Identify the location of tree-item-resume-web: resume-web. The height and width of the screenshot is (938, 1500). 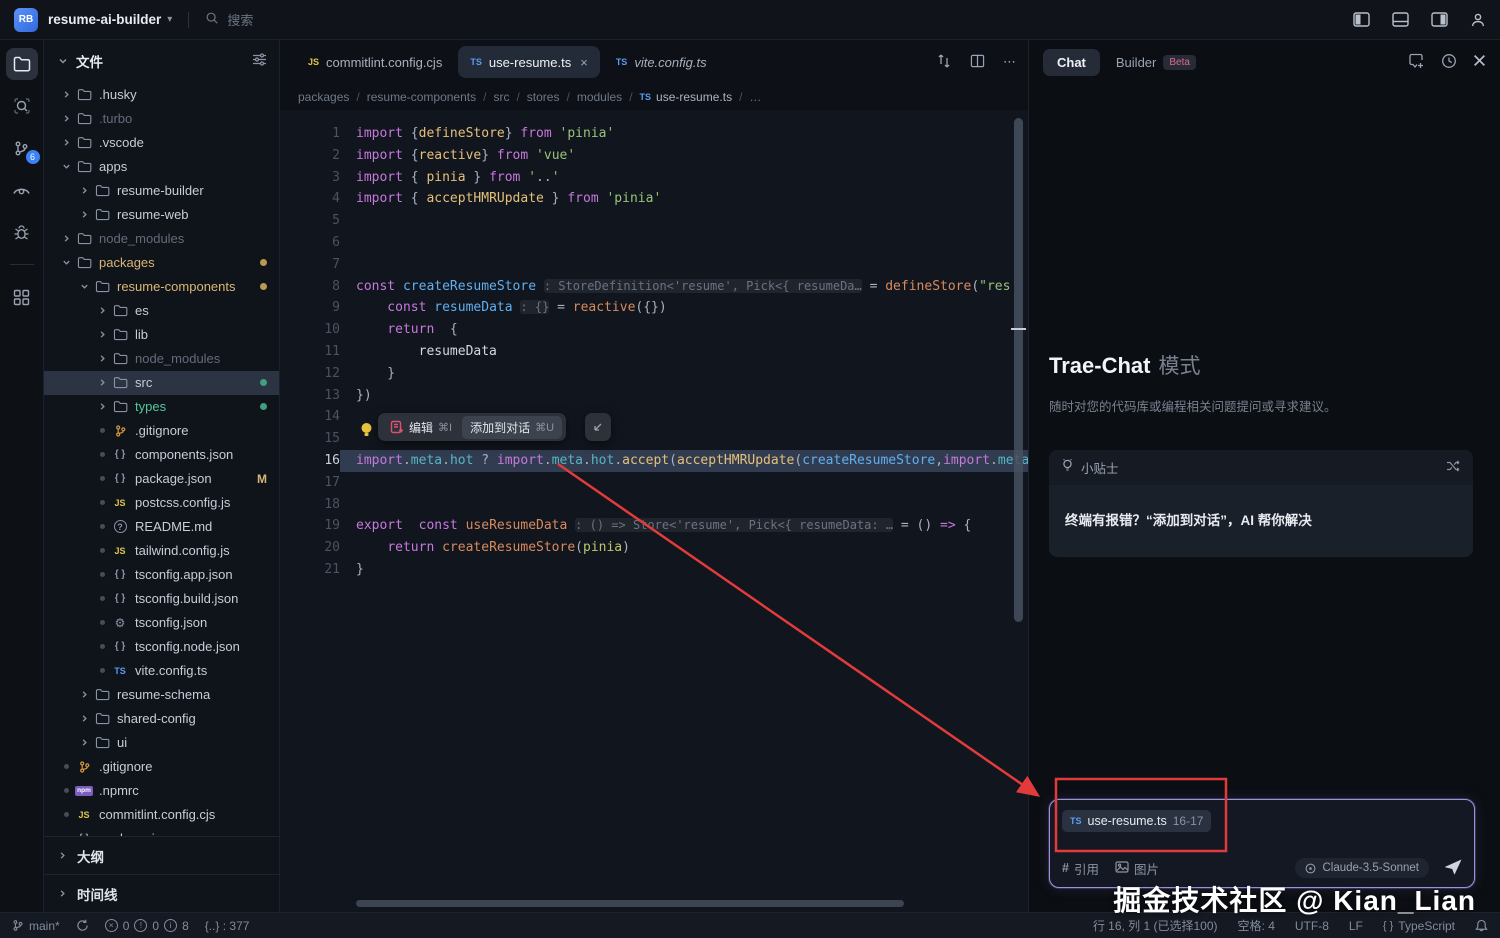
(161, 215).